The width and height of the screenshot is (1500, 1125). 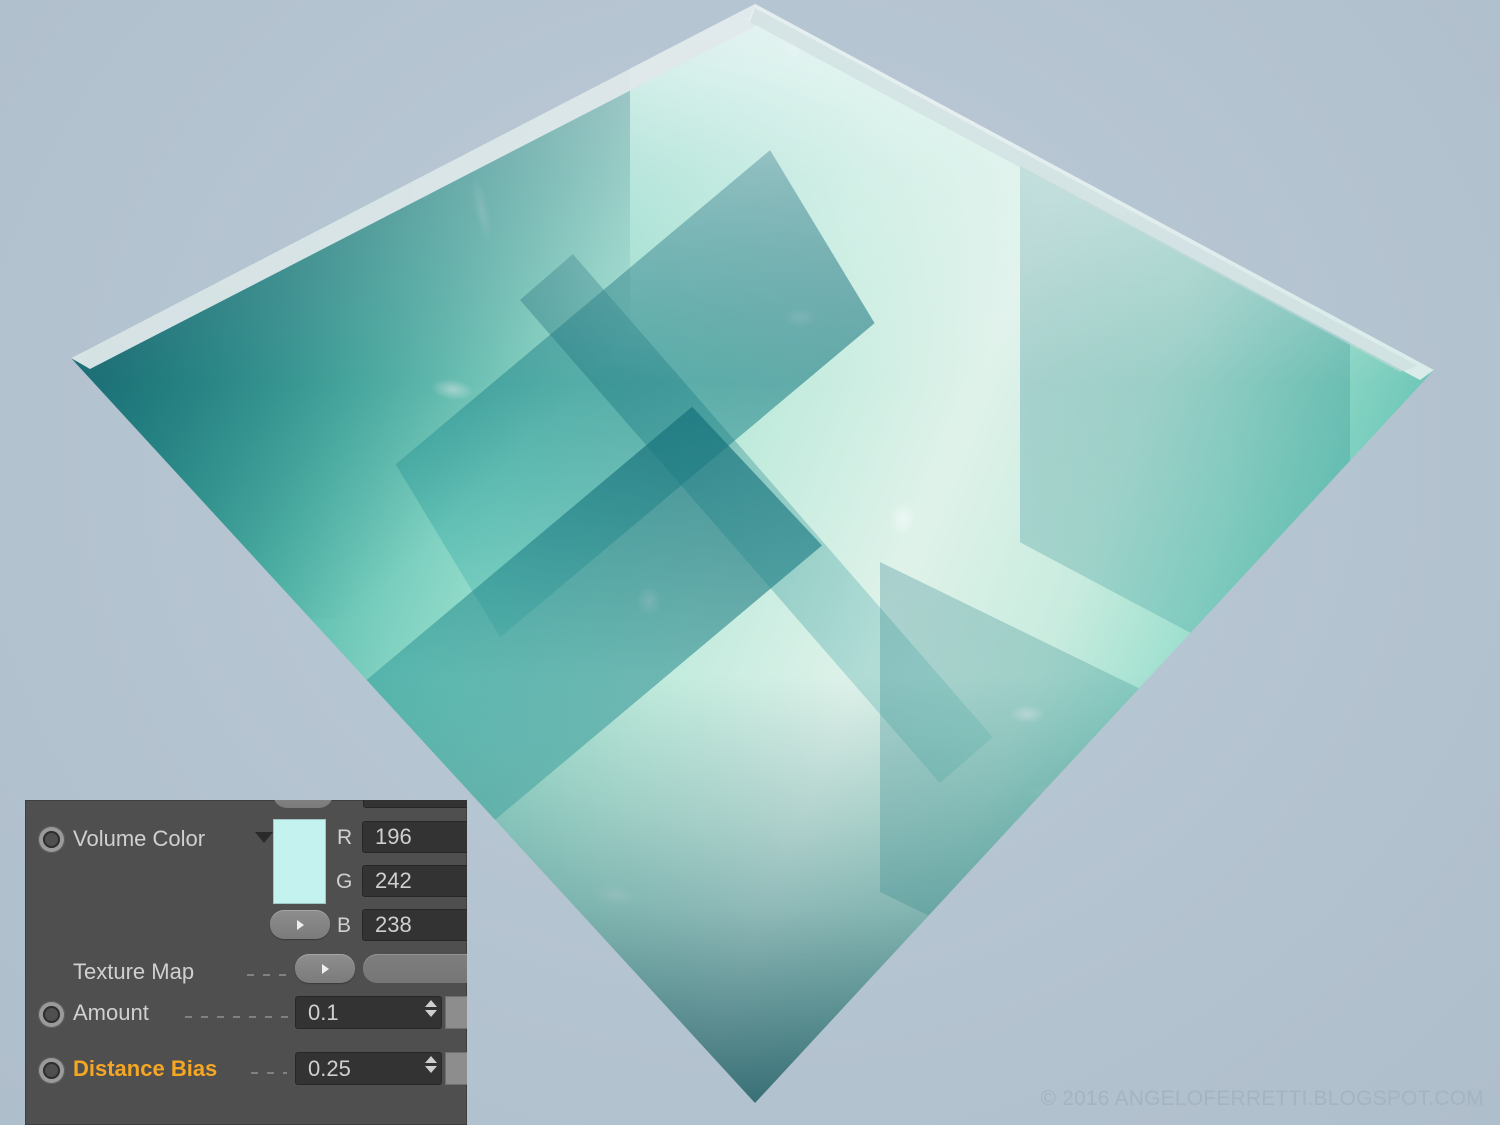 I want to click on cut-off-arrow-button-above, so click(x=303, y=804).